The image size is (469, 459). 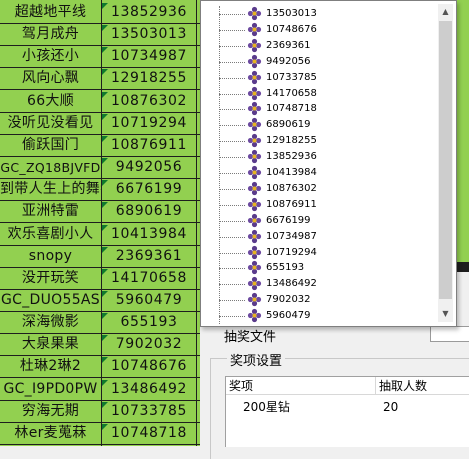 I want to click on user-id-cell: 2369361, so click(x=149, y=256).